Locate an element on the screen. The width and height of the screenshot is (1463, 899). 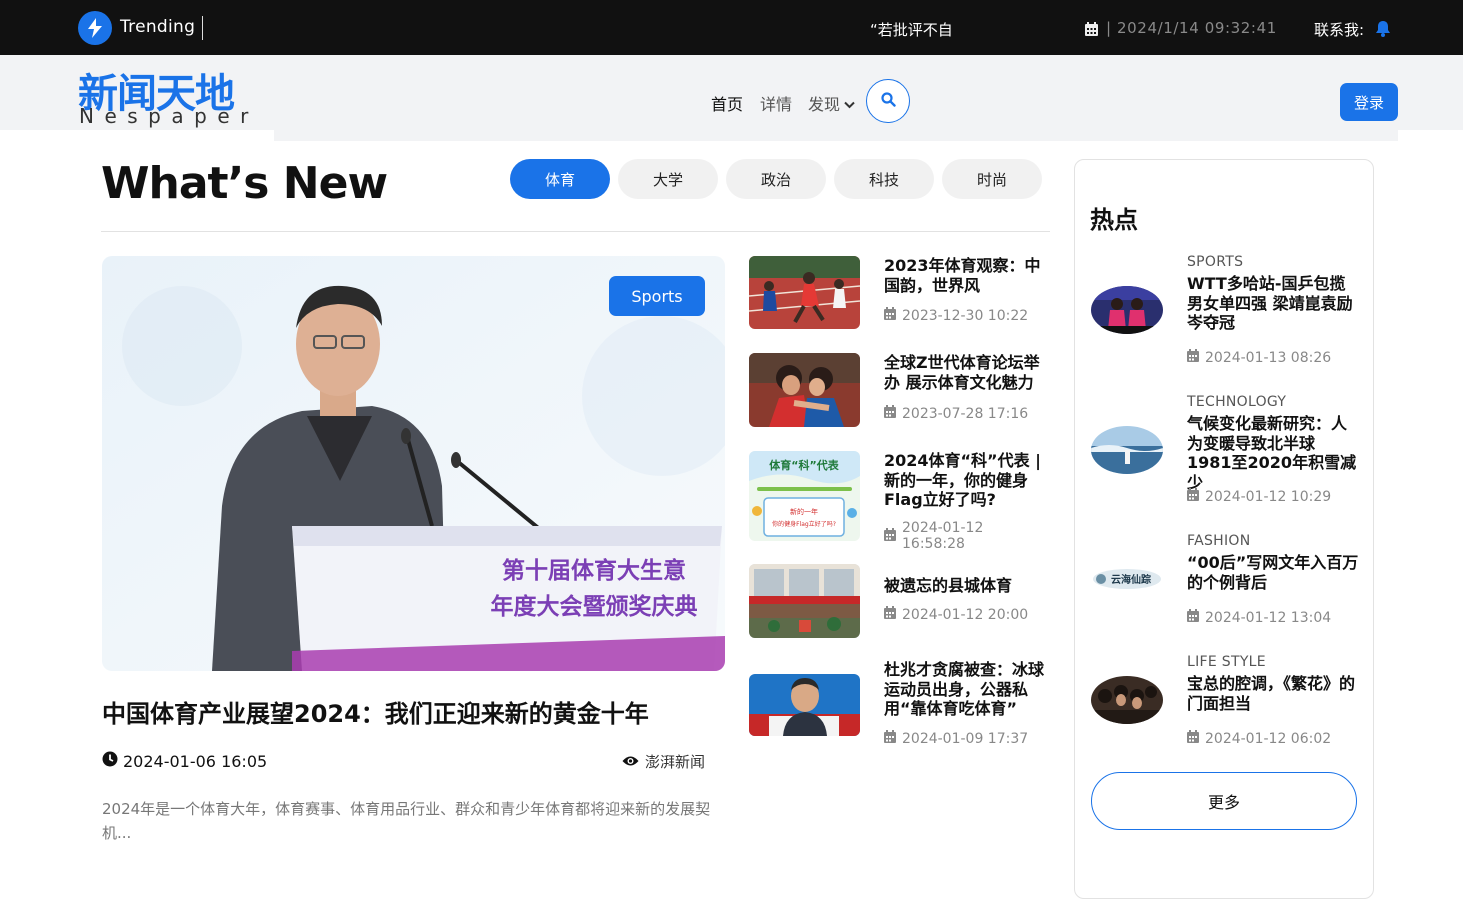
news-ticker: “若批评不自 is located at coordinates (911, 29).